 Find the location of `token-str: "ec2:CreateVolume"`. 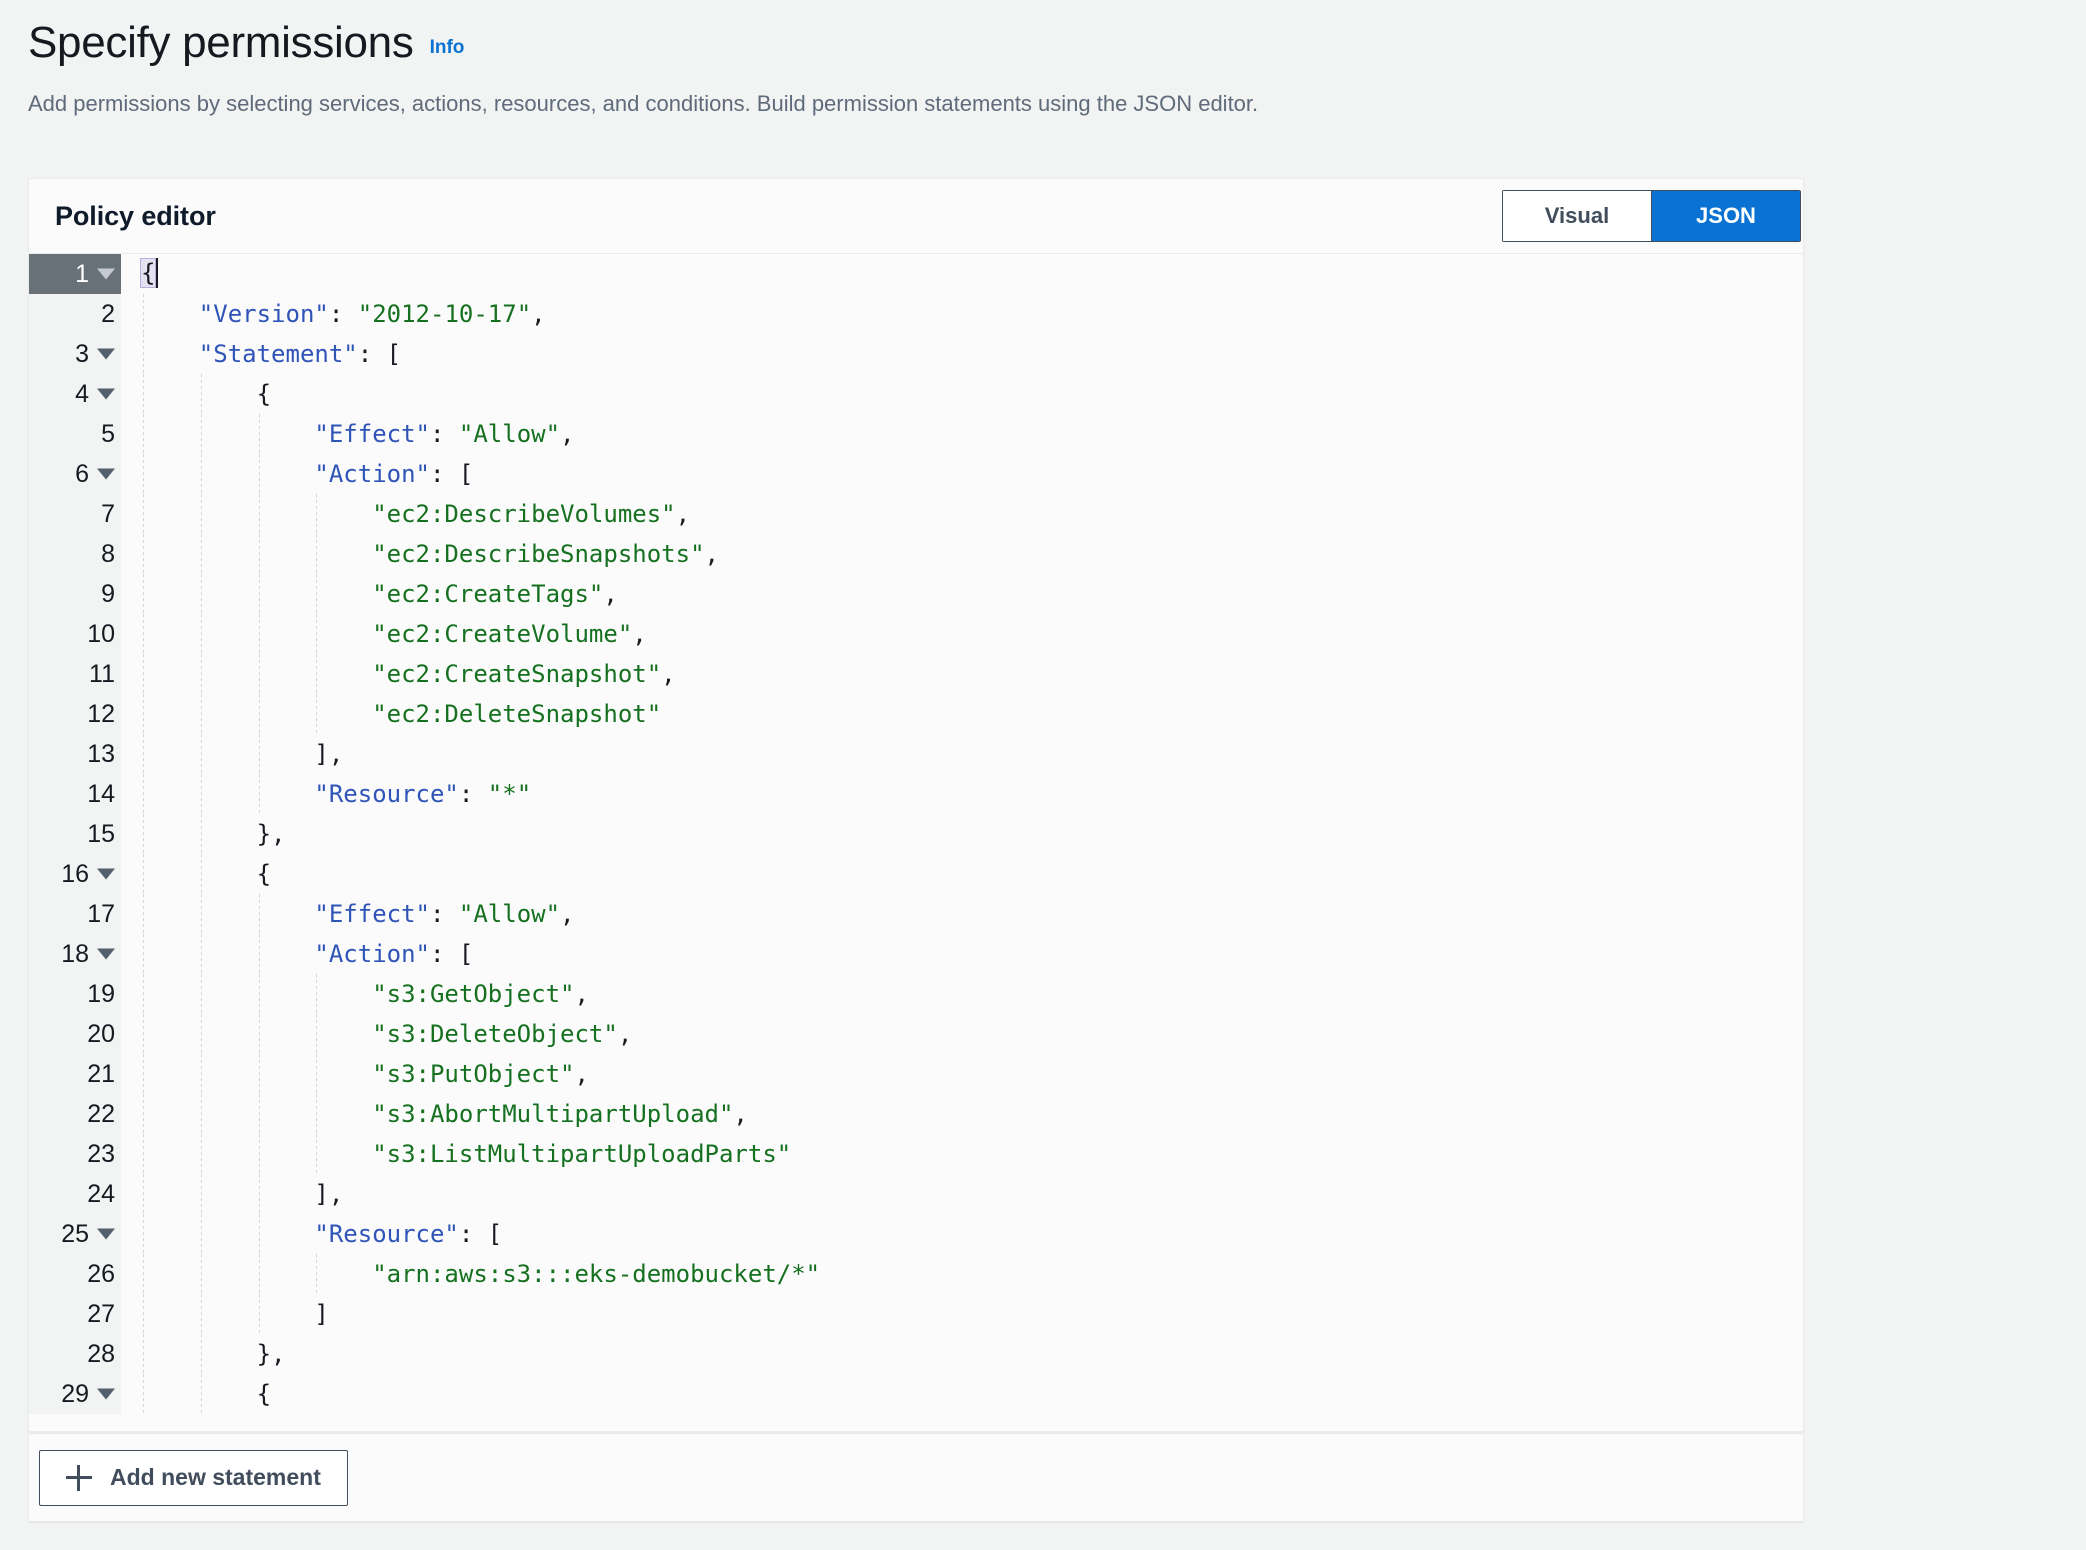

token-str: "ec2:CreateVolume" is located at coordinates (502, 634).